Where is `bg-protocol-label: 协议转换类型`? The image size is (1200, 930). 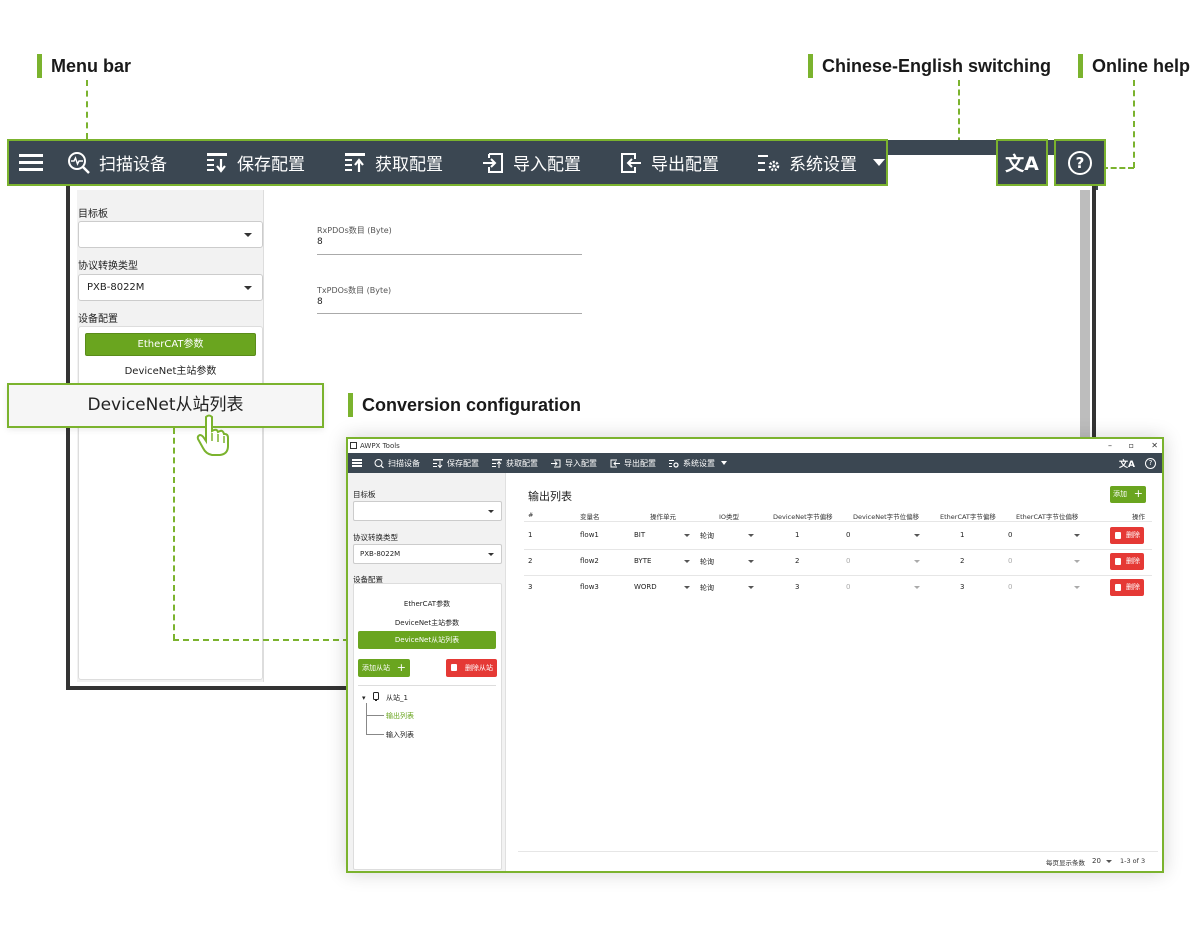 bg-protocol-label: 协议转换类型 is located at coordinates (108, 266).